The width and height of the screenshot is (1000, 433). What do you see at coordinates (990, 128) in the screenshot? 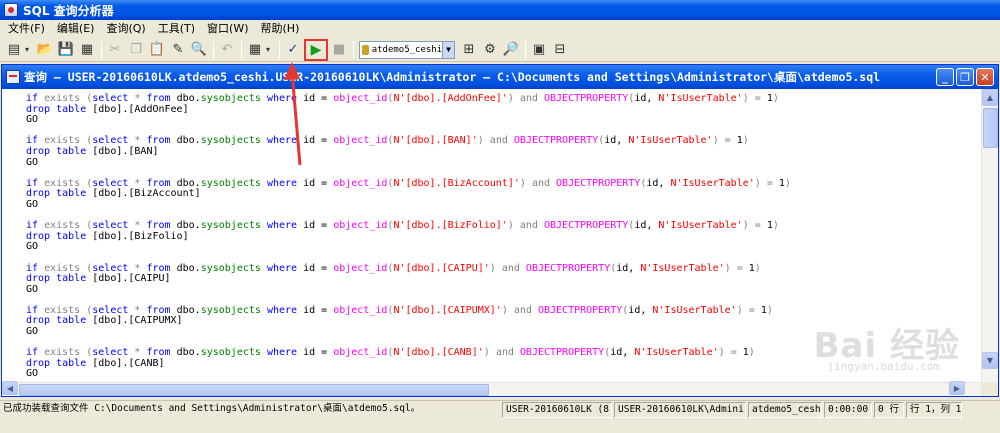
I see `vertical-scroll-thumb` at bounding box center [990, 128].